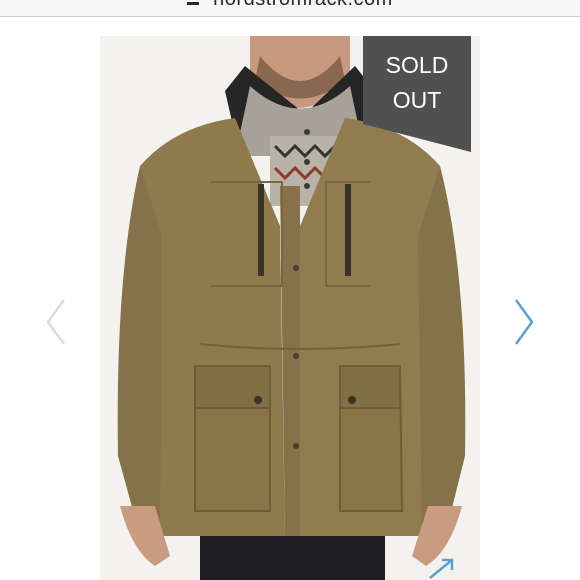  I want to click on sold-out-label: SOLD OUT, so click(417, 83).